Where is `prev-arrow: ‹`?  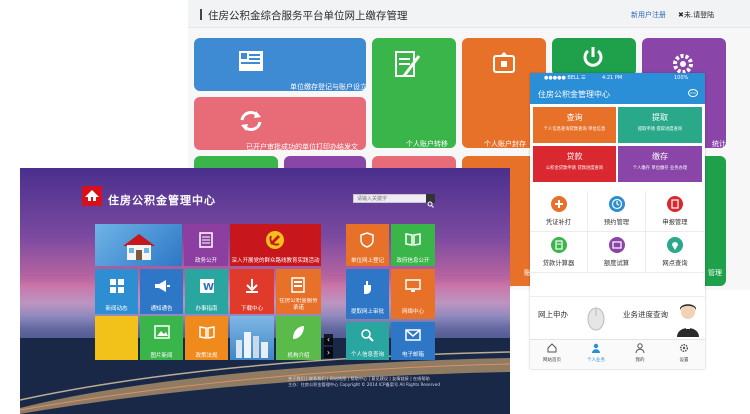 prev-arrow: ‹ is located at coordinates (328, 339).